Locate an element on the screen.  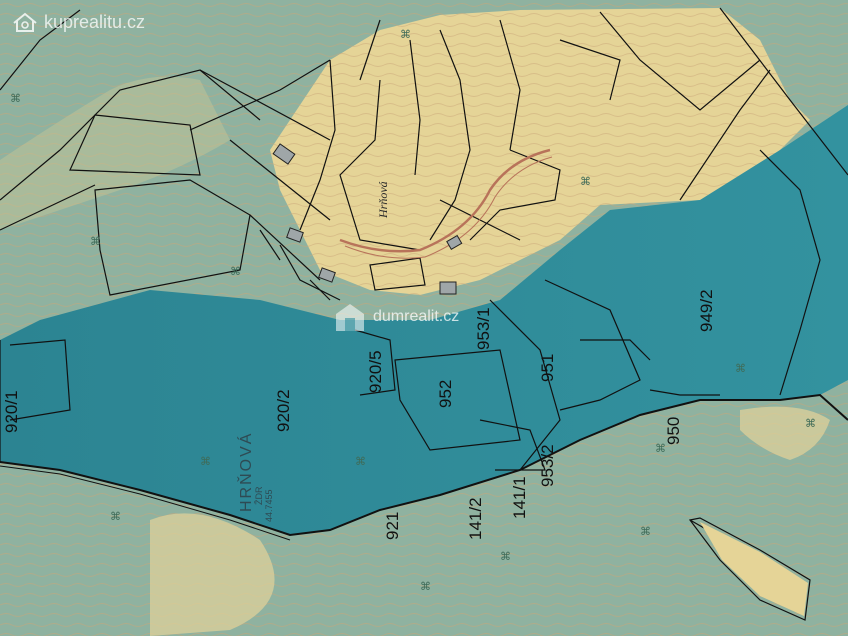
watermark-center-text: dumrealit.cz is located at coordinates (416, 316).